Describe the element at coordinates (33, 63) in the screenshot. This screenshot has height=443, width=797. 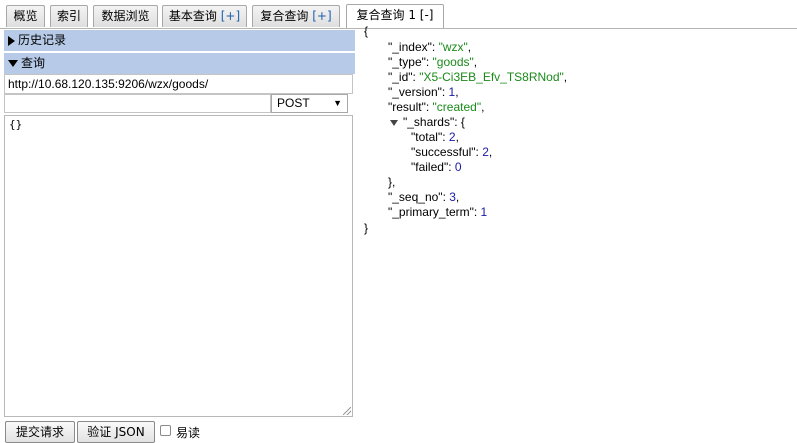
I see `query-label: 查询` at that location.